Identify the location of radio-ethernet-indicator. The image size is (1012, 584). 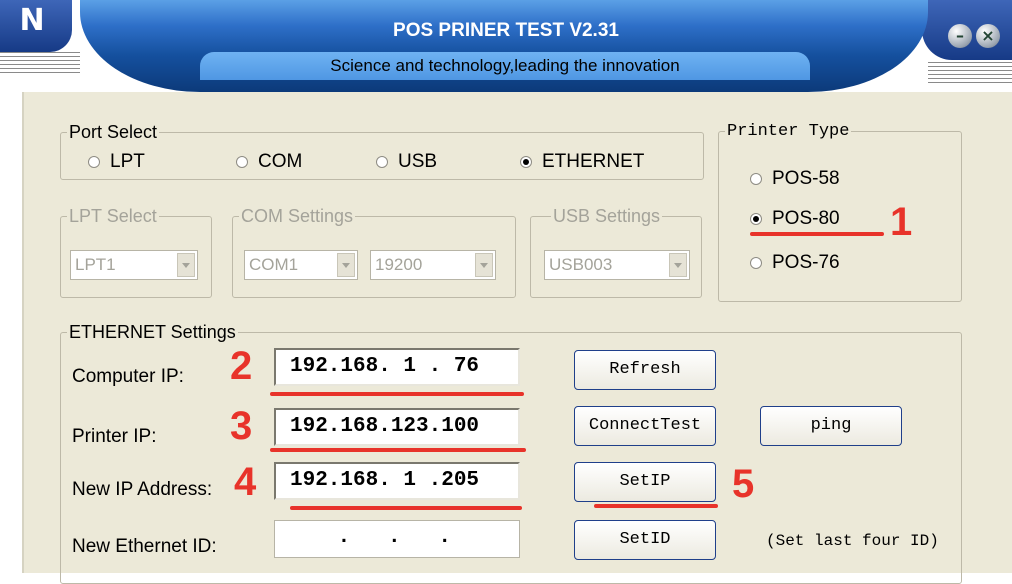
(526, 162).